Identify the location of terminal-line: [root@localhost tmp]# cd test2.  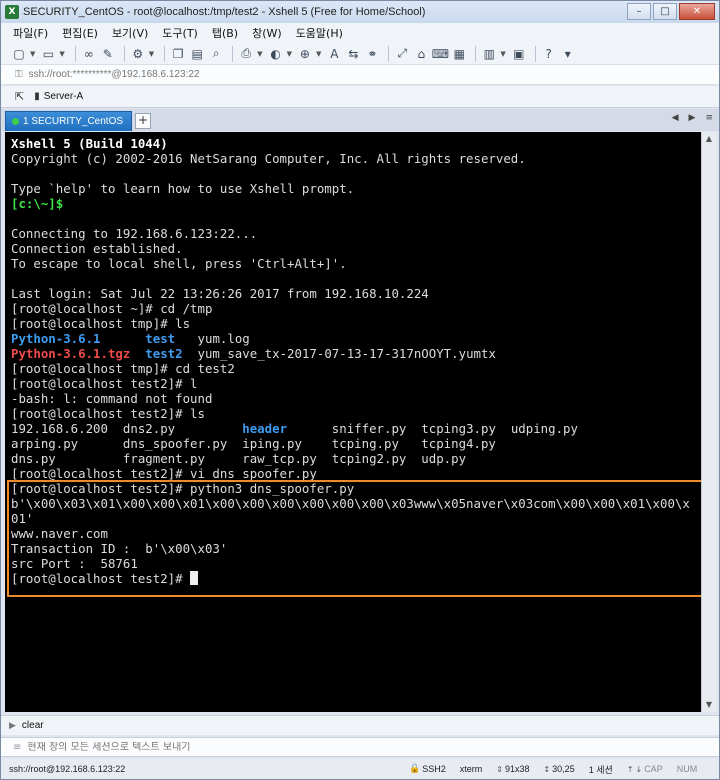
(356, 368).